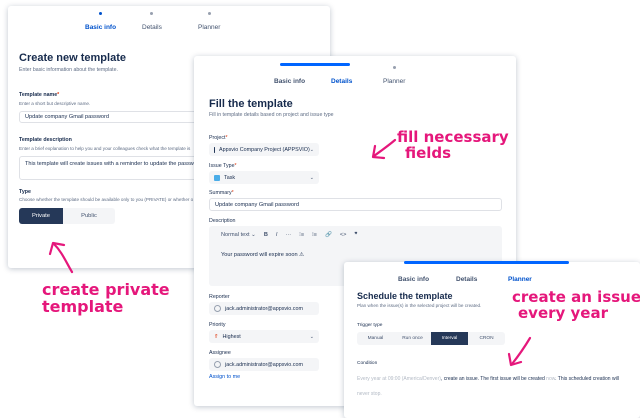 This screenshot has width=640, height=418. I want to click on task-icon, so click(217, 177).